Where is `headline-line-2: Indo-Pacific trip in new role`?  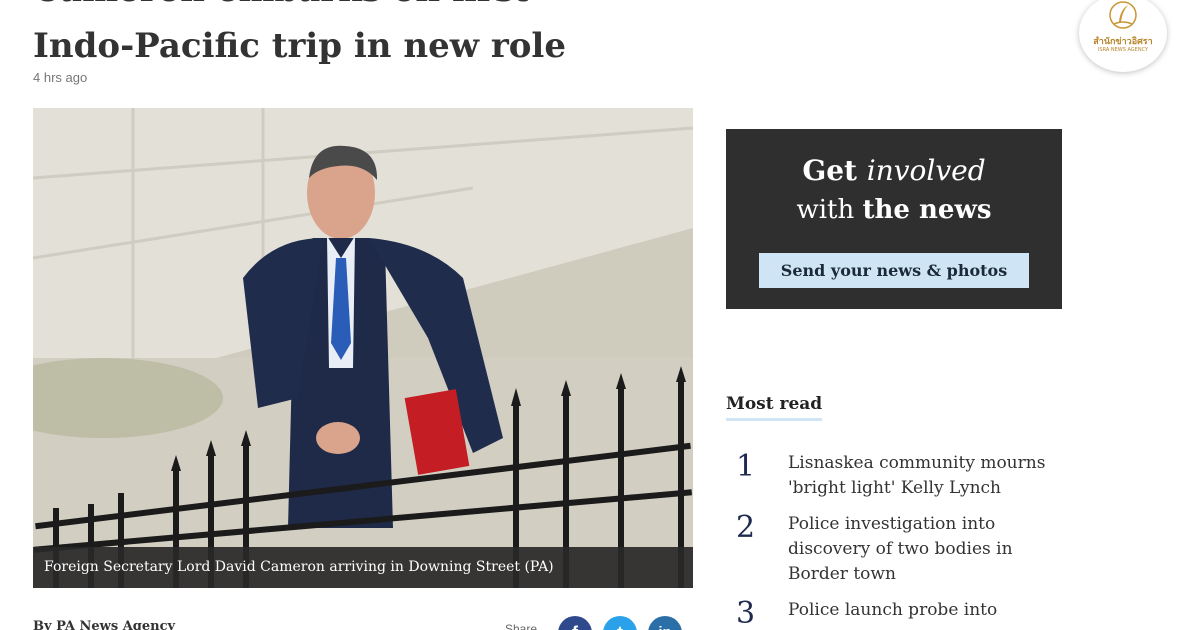
headline-line-2: Indo-Pacific trip in new role is located at coordinates (299, 46).